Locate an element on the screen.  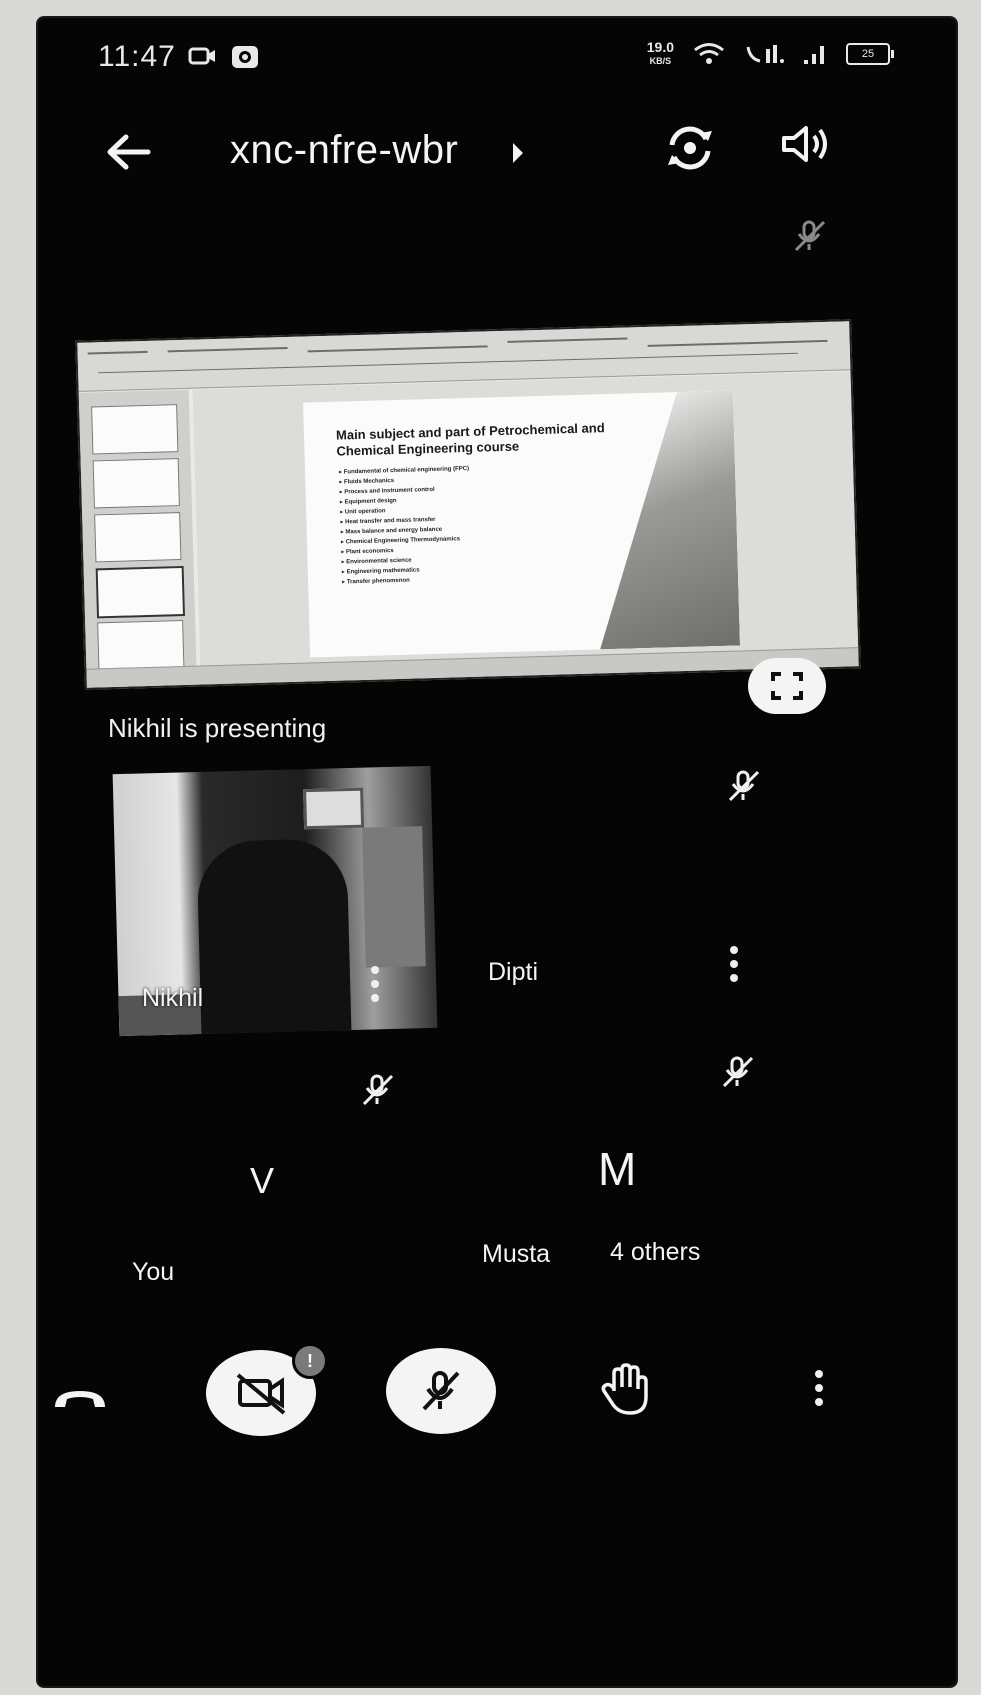
more-options-button is located at coordinates (819, 1388).